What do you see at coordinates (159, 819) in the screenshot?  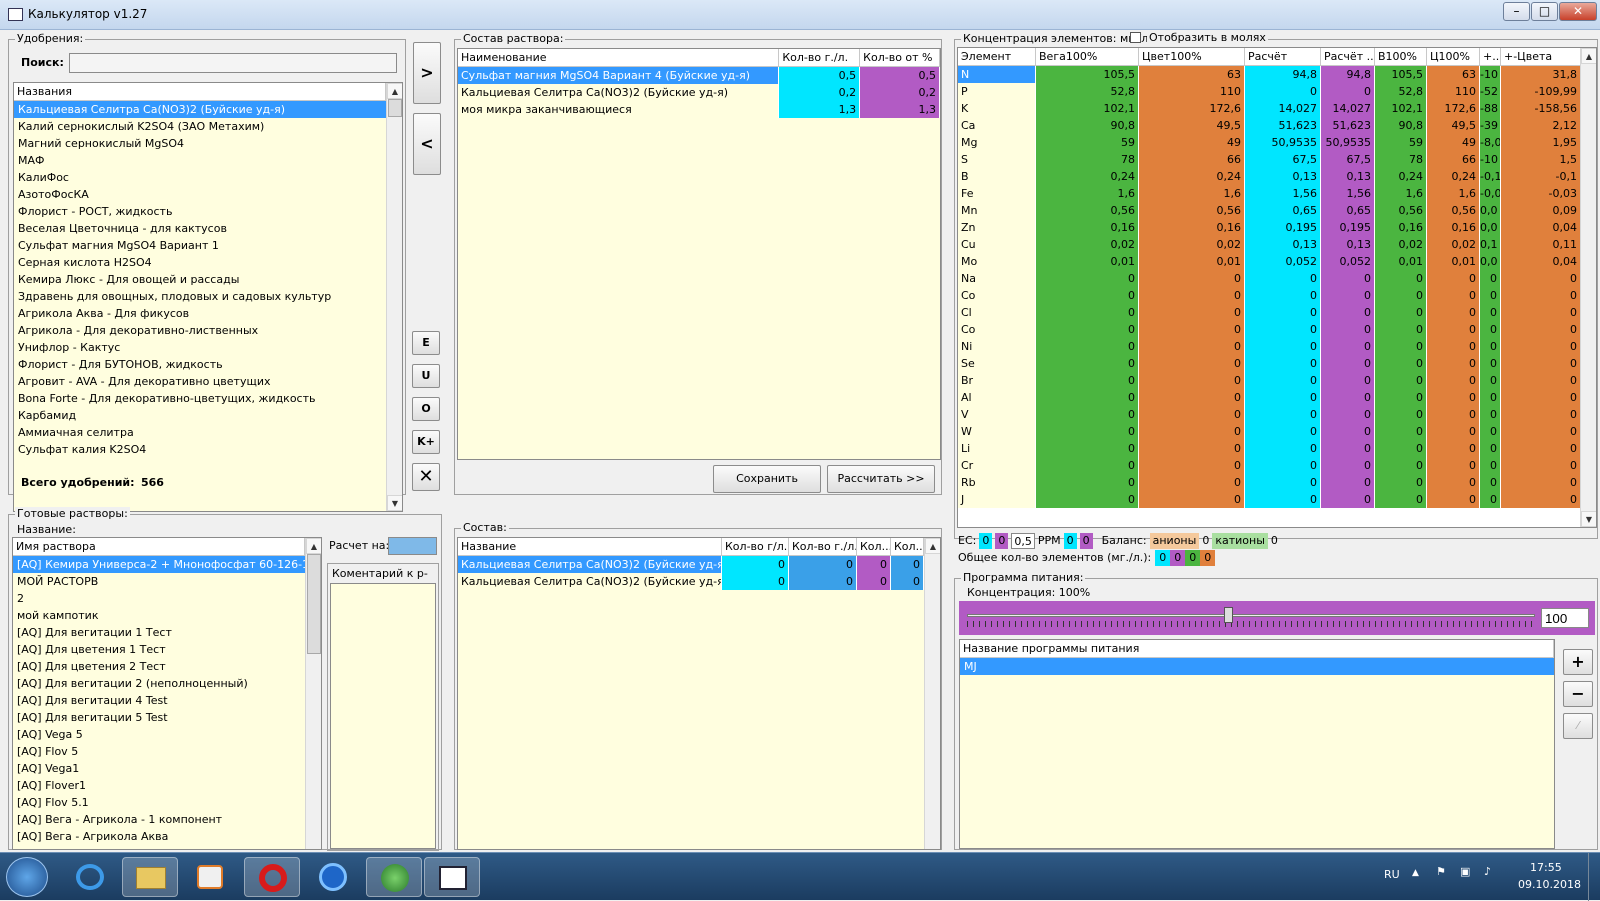 I see `ready-solution-item: [AQ] Вега - Агрикола - 1 компонент` at bounding box center [159, 819].